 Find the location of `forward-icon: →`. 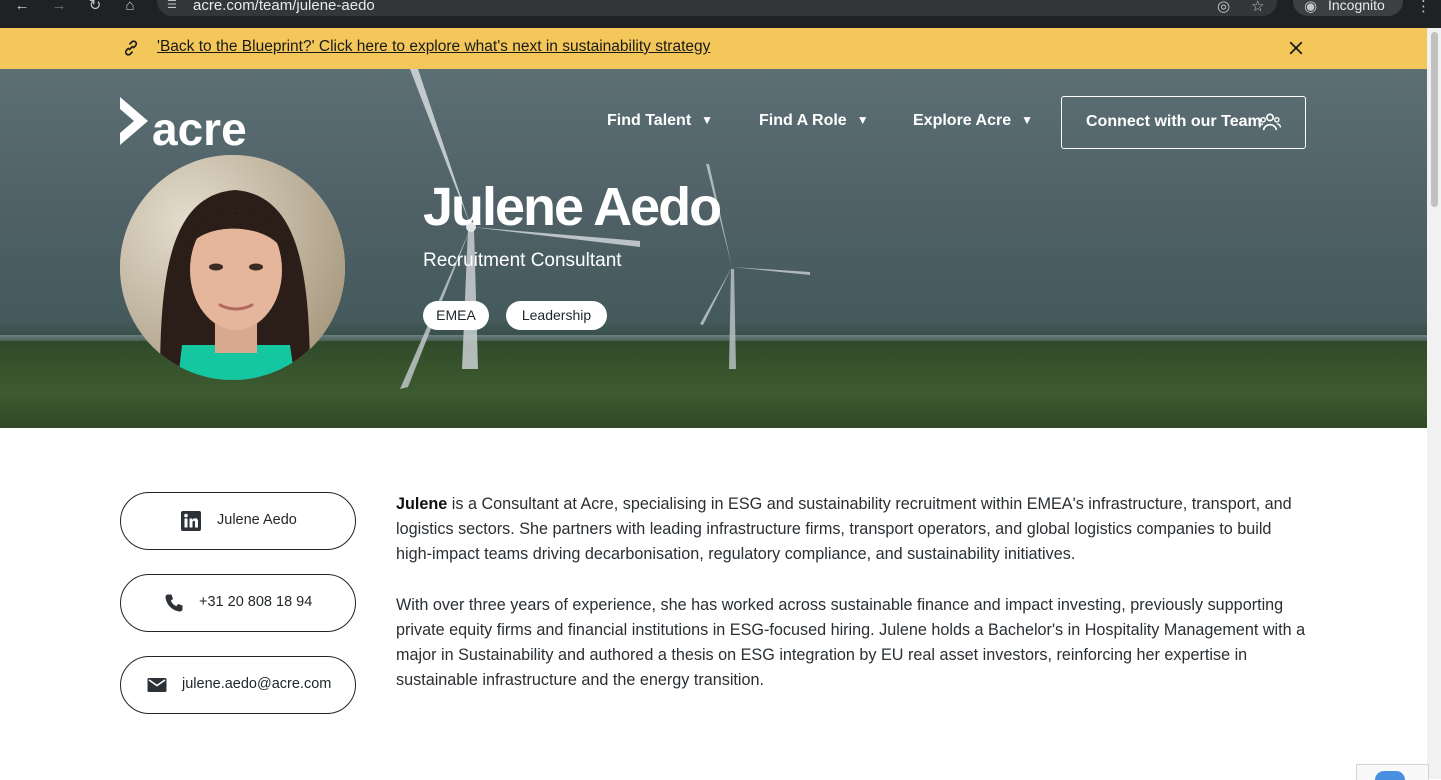

forward-icon: → is located at coordinates (59, 7).